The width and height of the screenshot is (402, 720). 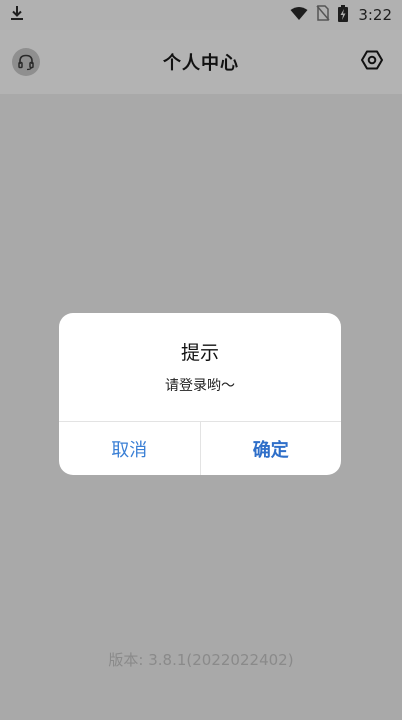 I want to click on status-bar: 3:22, so click(x=201, y=15).